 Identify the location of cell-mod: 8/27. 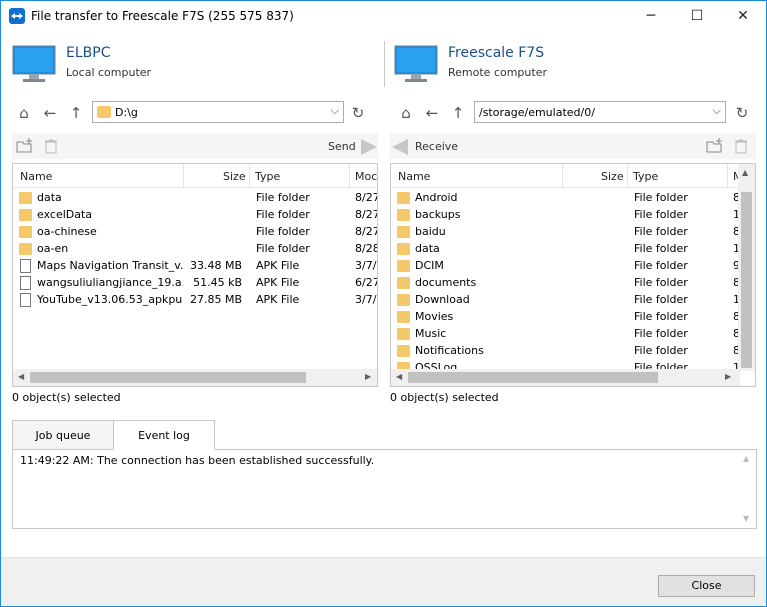
(366, 231).